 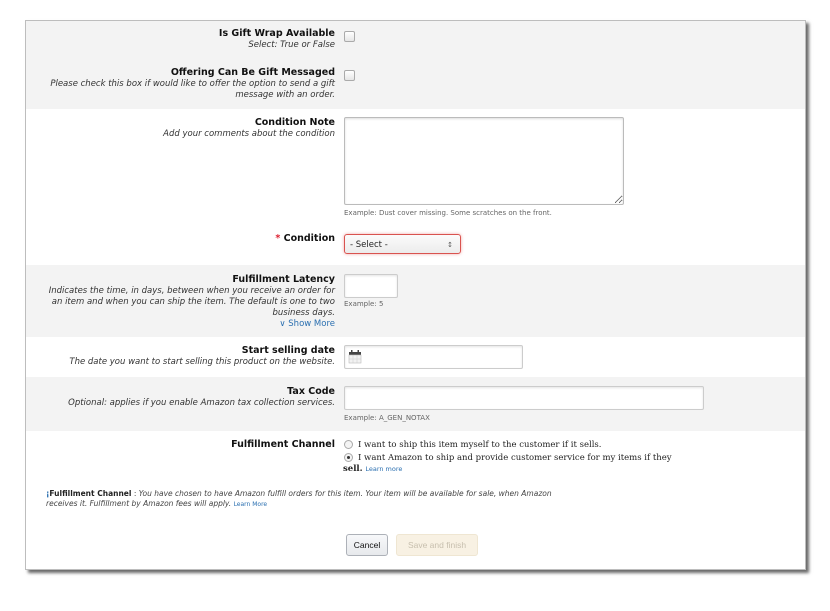 What do you see at coordinates (283, 279) in the screenshot?
I see `latency-title: Fulfillment Latency` at bounding box center [283, 279].